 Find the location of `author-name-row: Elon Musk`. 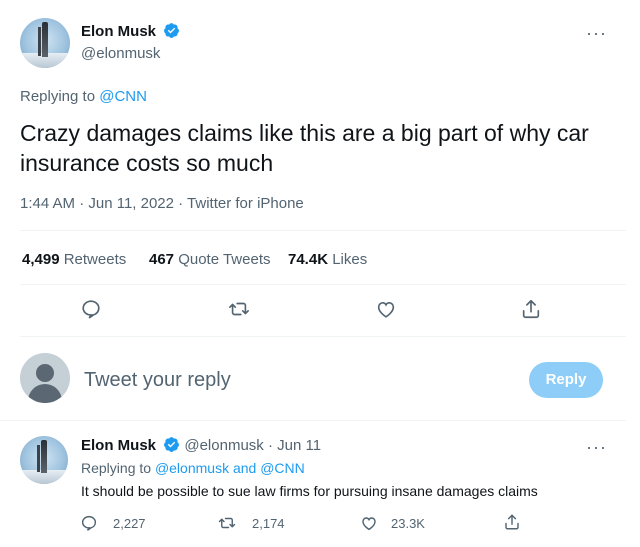

author-name-row: Elon Musk is located at coordinates (130, 31).